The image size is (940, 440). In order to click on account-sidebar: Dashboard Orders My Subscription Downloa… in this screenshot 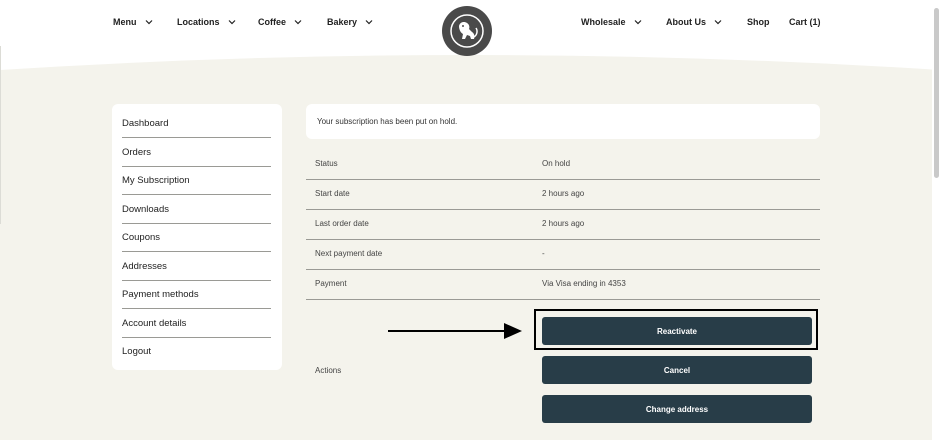, I will do `click(197, 237)`.